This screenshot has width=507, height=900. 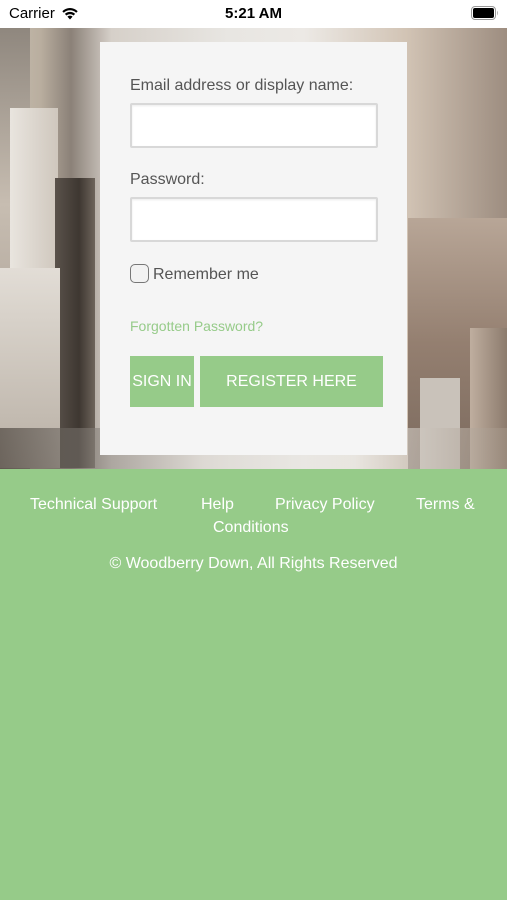 I want to click on forgot-password-link: Forgotten Password?, so click(x=196, y=326).